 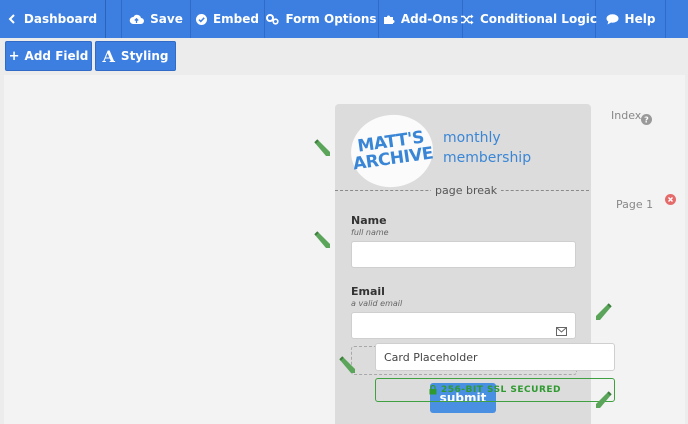 What do you see at coordinates (433, 390) in the screenshot?
I see `lock-icon` at bounding box center [433, 390].